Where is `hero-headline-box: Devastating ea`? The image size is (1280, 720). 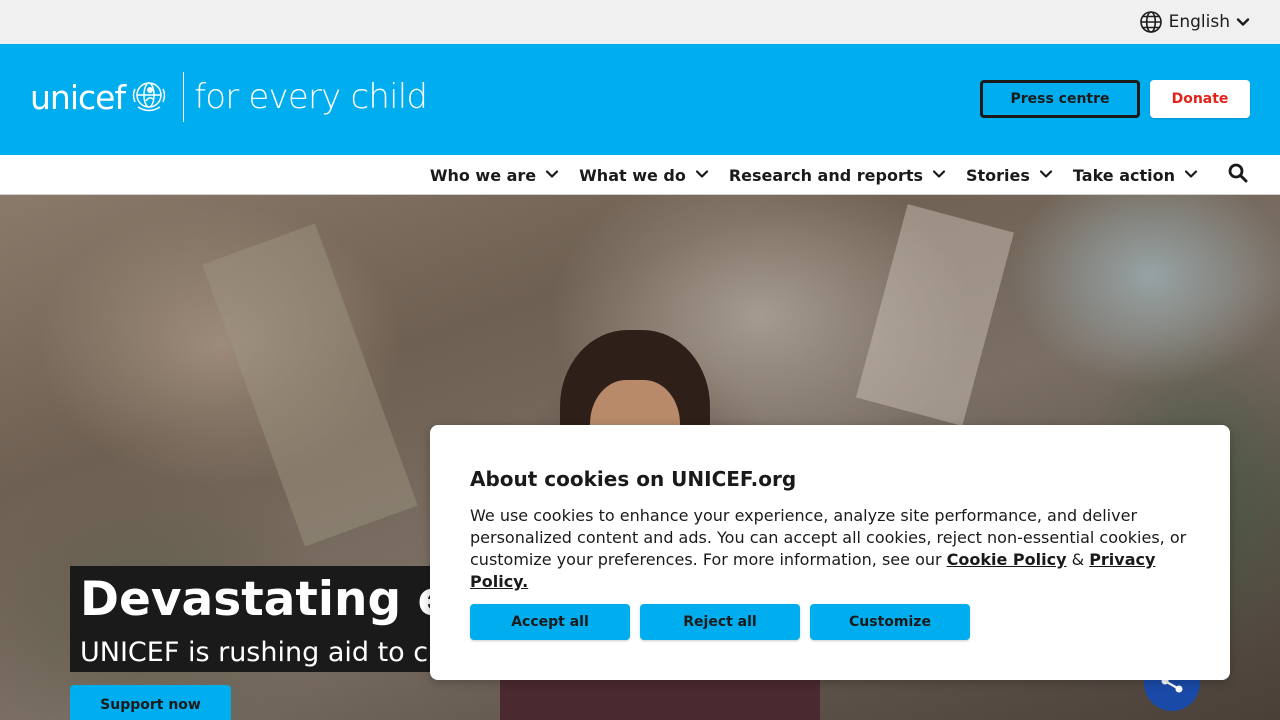
hero-headline-box: Devastating ea is located at coordinates (281, 599).